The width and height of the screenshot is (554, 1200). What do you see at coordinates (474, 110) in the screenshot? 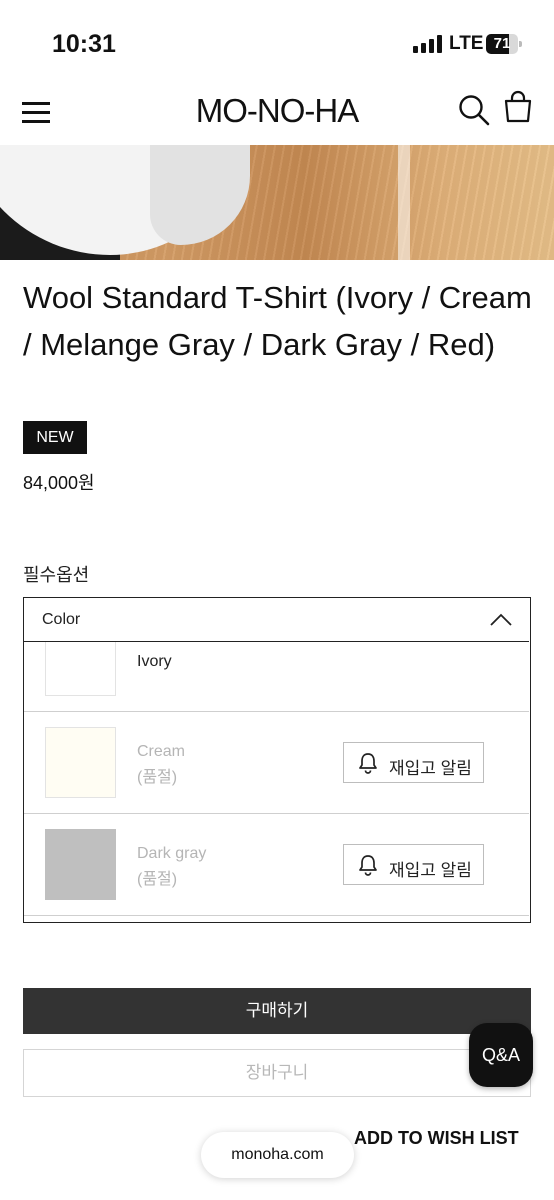
I see `search-icon` at bounding box center [474, 110].